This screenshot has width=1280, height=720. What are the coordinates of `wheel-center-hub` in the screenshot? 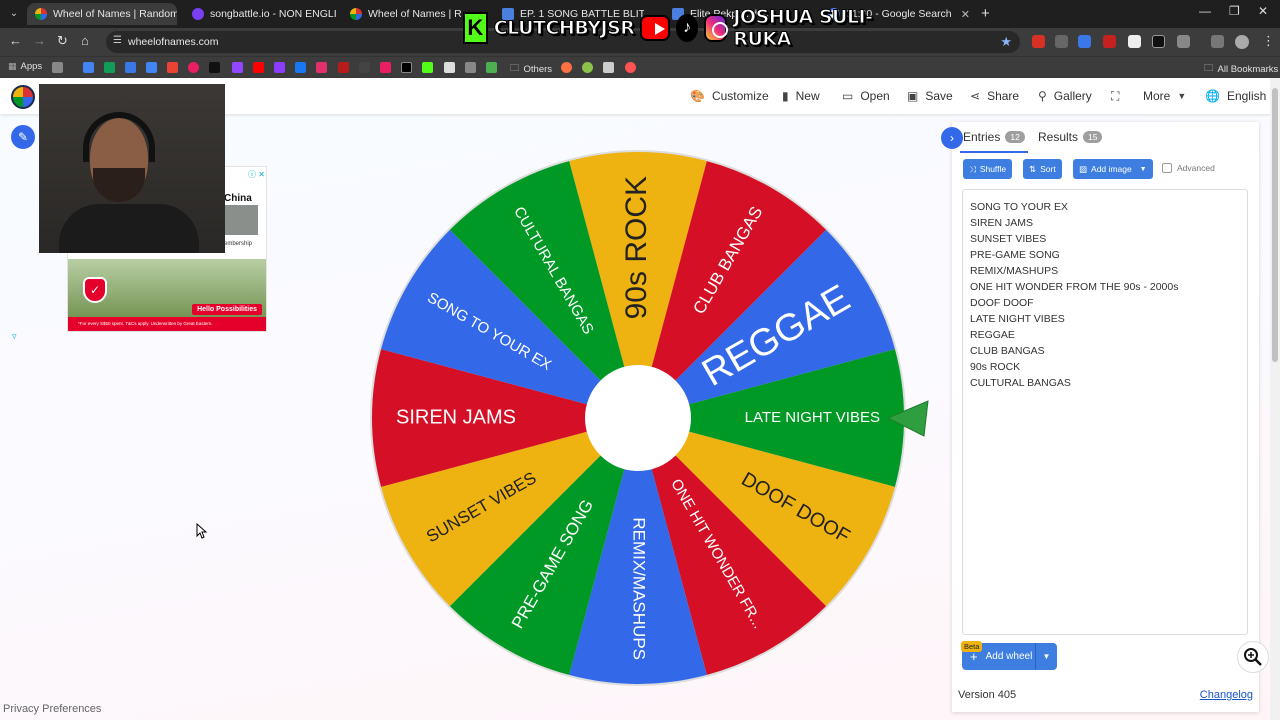 It's located at (638, 418).